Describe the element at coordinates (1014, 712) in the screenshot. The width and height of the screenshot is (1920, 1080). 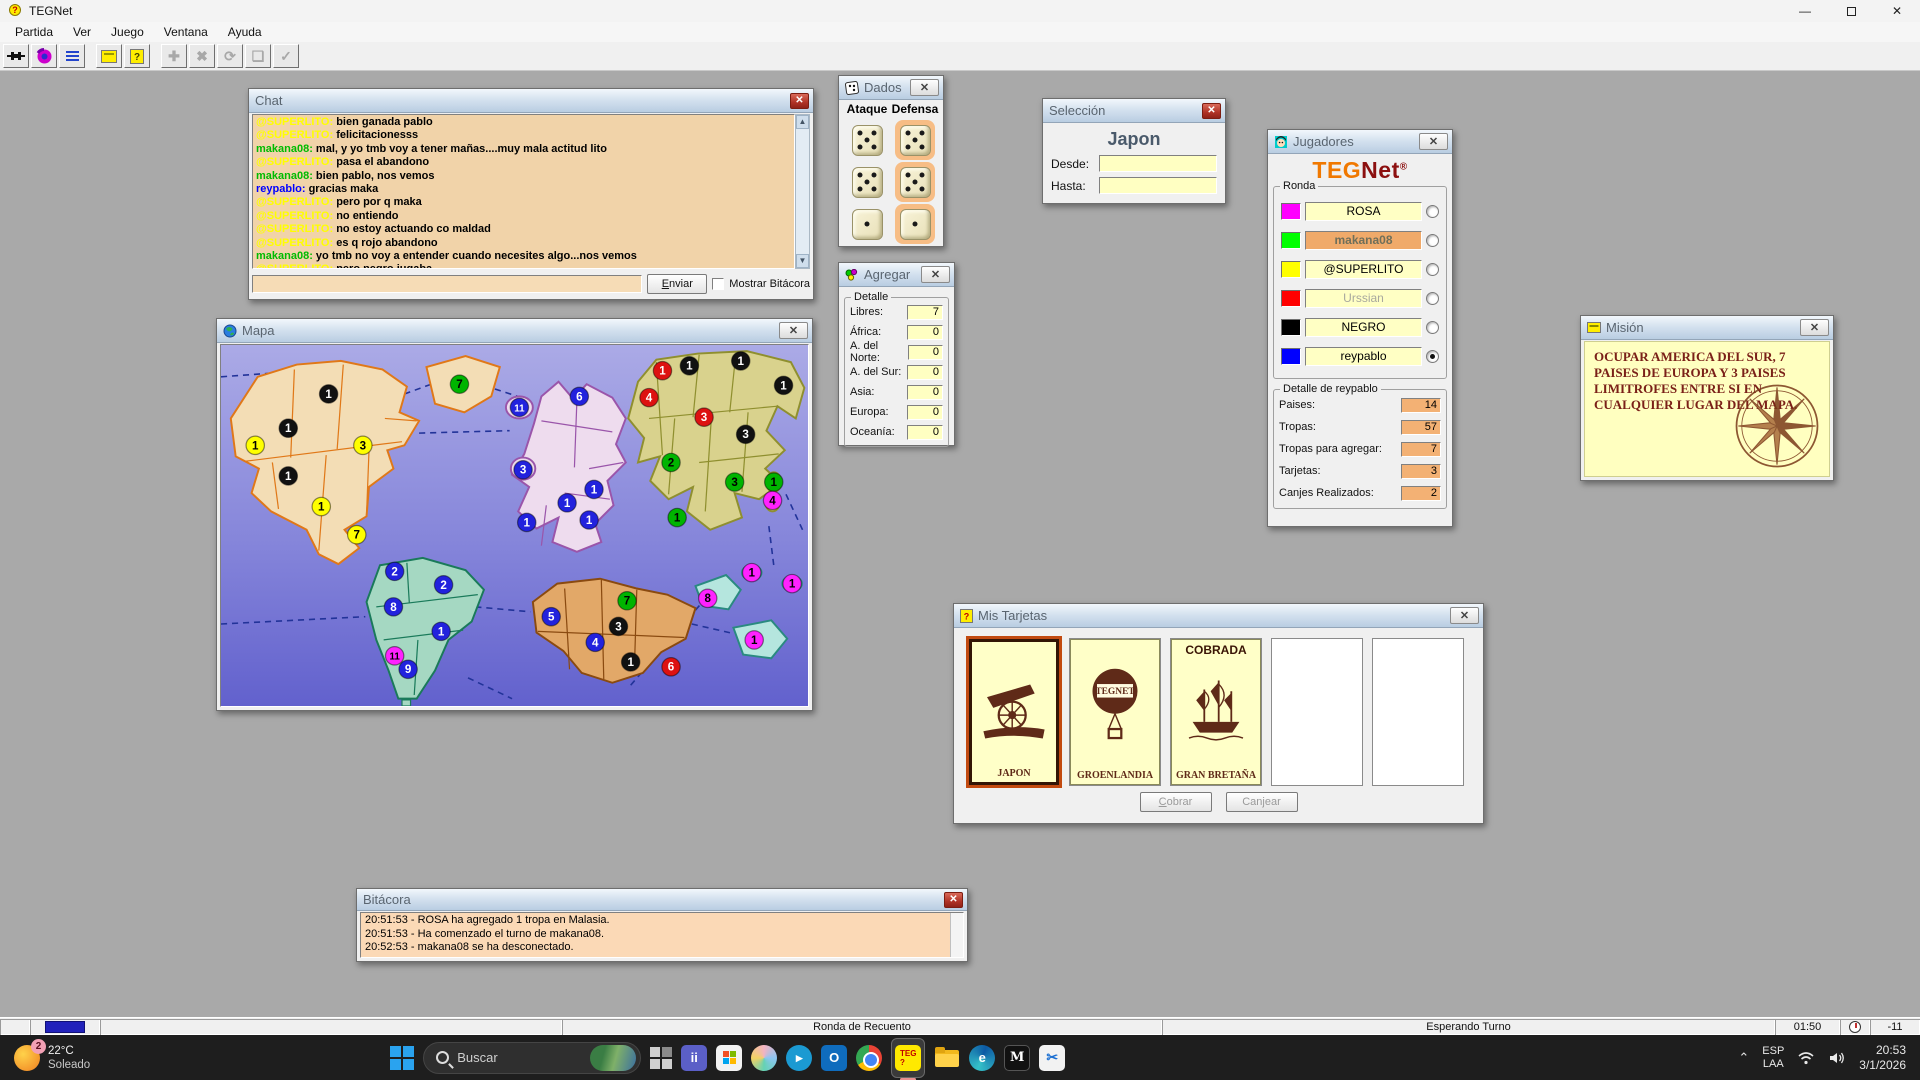
I see `country-card: JAPON` at that location.